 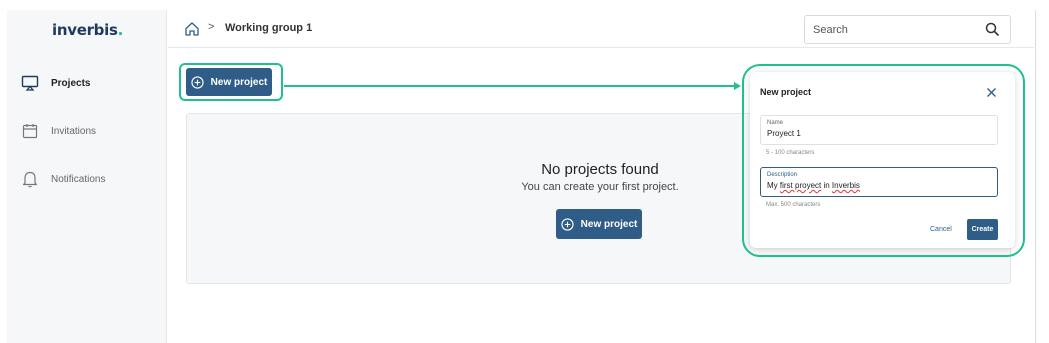 What do you see at coordinates (30, 131) in the screenshot?
I see `calendar-icon` at bounding box center [30, 131].